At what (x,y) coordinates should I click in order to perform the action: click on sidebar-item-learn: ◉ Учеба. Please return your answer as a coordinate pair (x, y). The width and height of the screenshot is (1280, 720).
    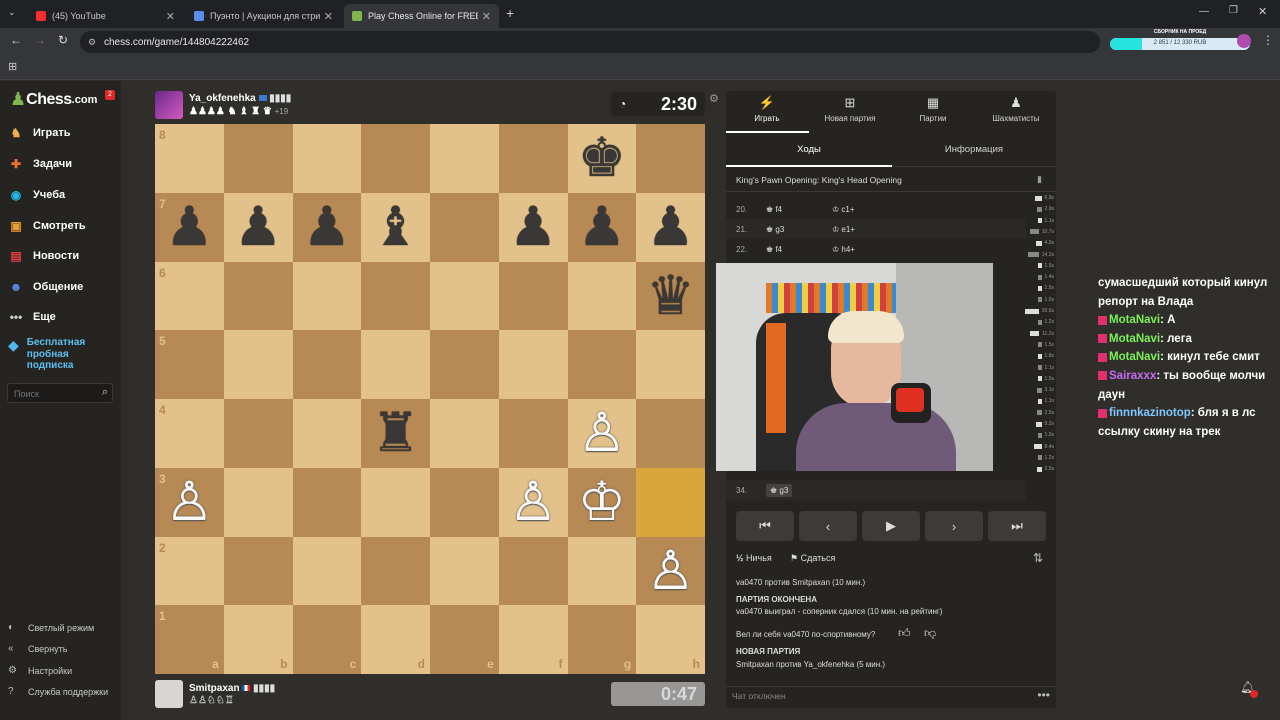
    Looking at the image, I should click on (36, 195).